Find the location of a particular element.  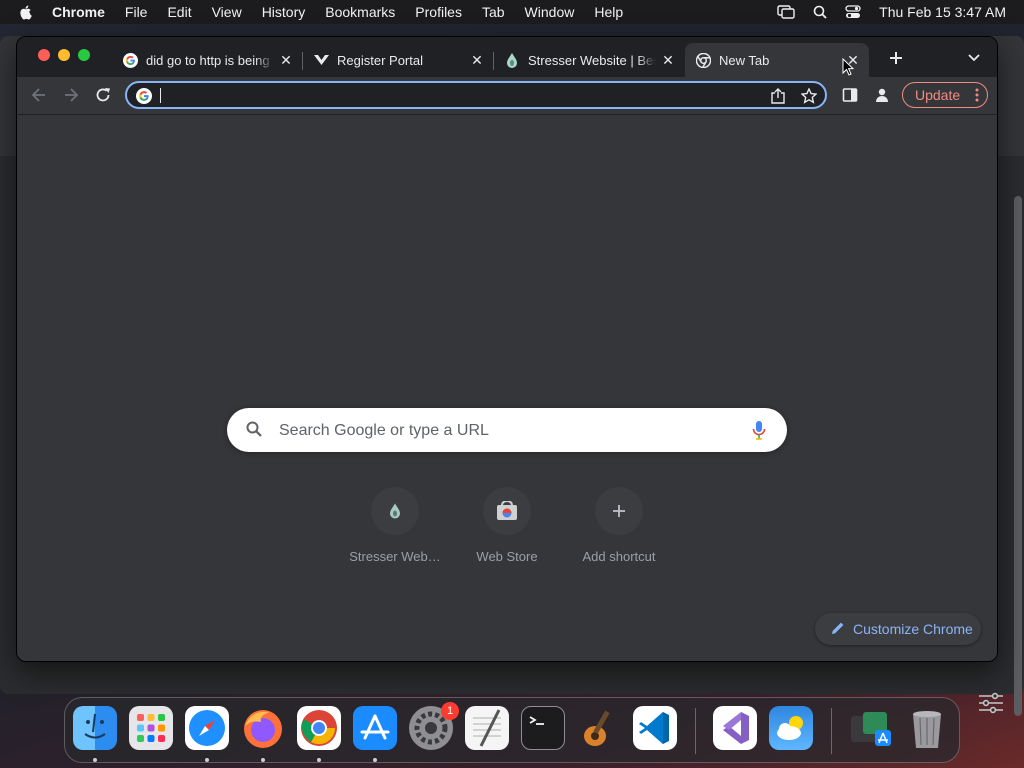

menu-help: Help is located at coordinates (608, 12).